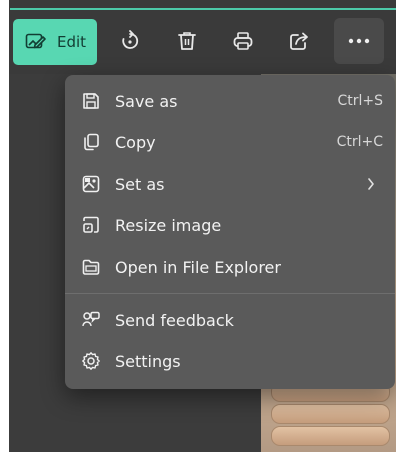 The width and height of the screenshot is (396, 452). What do you see at coordinates (91, 320) in the screenshot?
I see `feedback-icon` at bounding box center [91, 320].